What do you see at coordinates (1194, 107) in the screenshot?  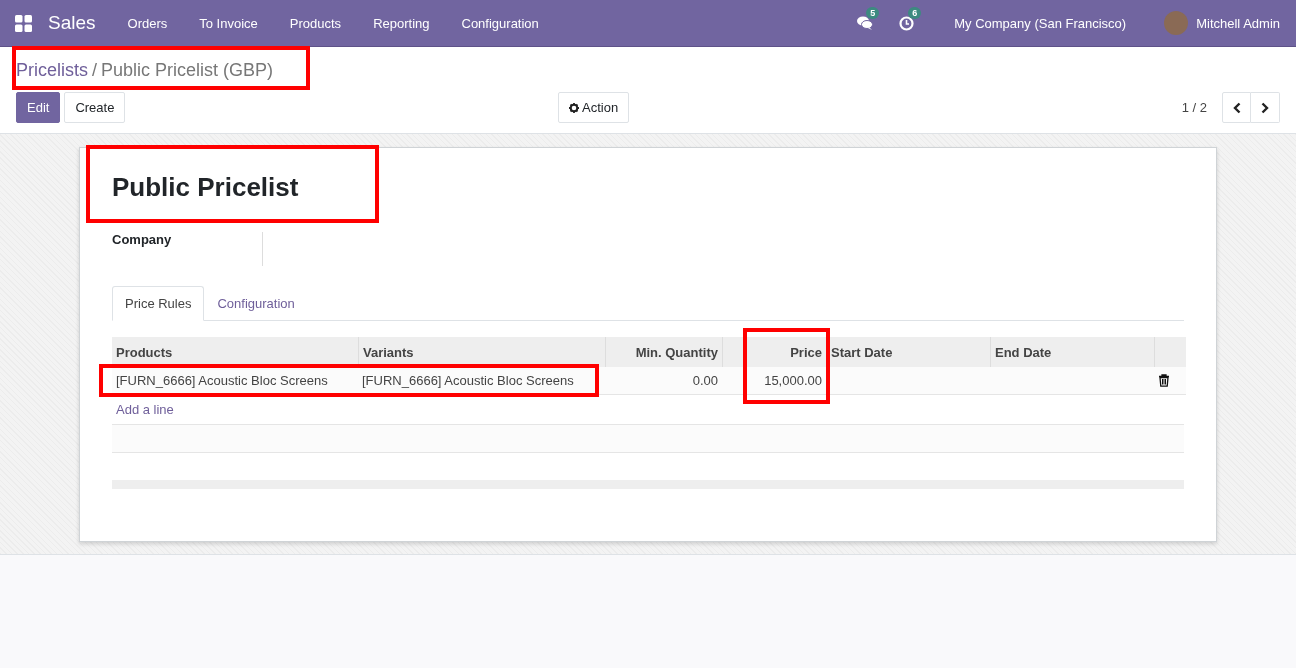 I see `pager-counter: 1 / 2` at bounding box center [1194, 107].